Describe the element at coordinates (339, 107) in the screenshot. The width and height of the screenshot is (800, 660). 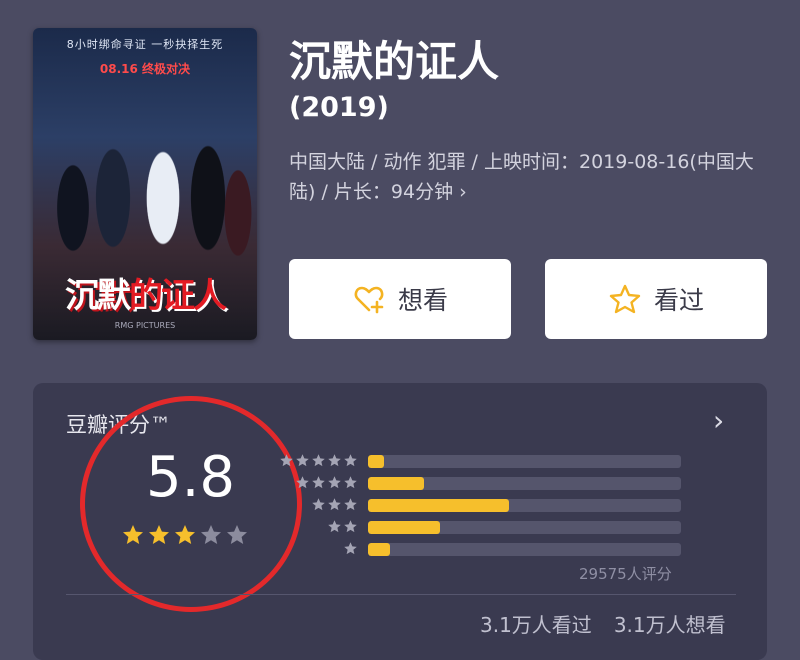
I see `movie-year: (2019)` at that location.